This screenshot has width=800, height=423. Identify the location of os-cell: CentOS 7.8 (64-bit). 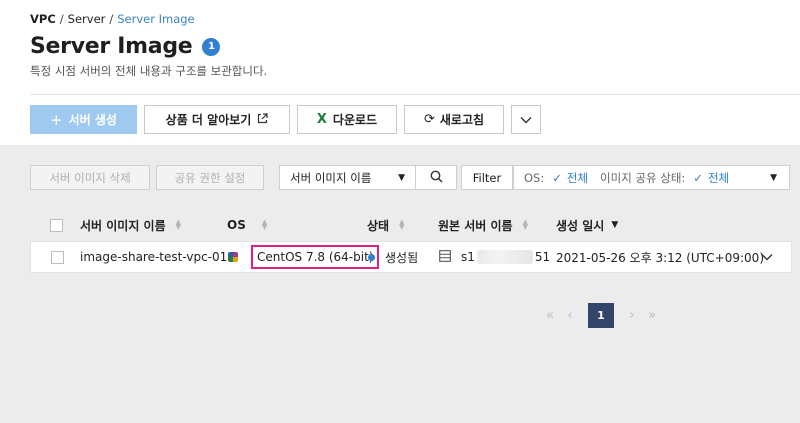
(304, 257).